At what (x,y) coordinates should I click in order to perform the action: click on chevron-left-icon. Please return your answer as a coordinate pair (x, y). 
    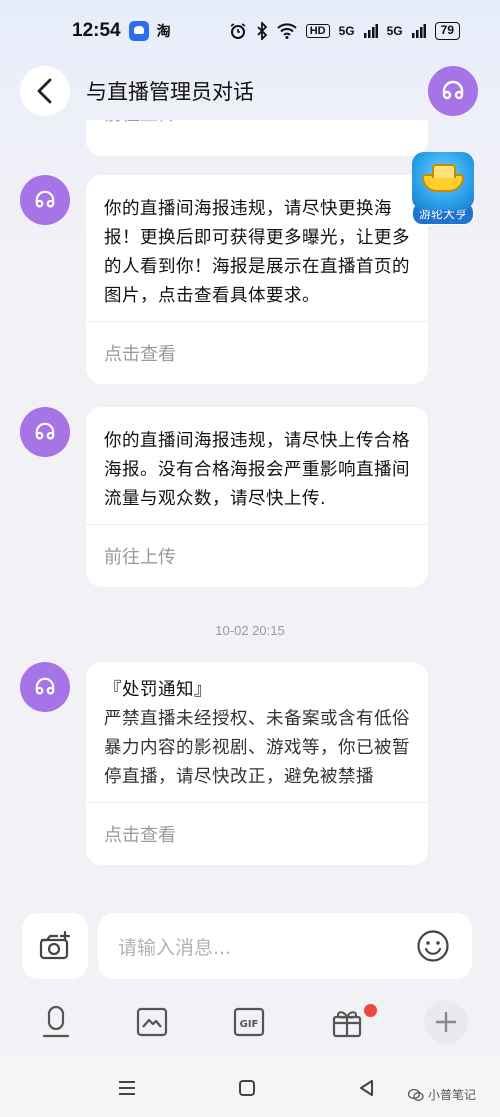
    Looking at the image, I should click on (44, 91).